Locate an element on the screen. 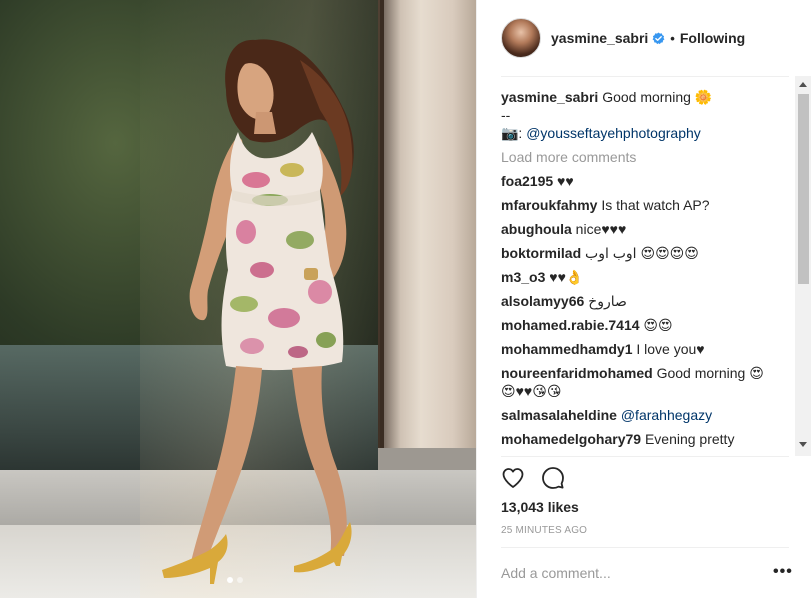  caption-line-2: -- is located at coordinates (506, 115).